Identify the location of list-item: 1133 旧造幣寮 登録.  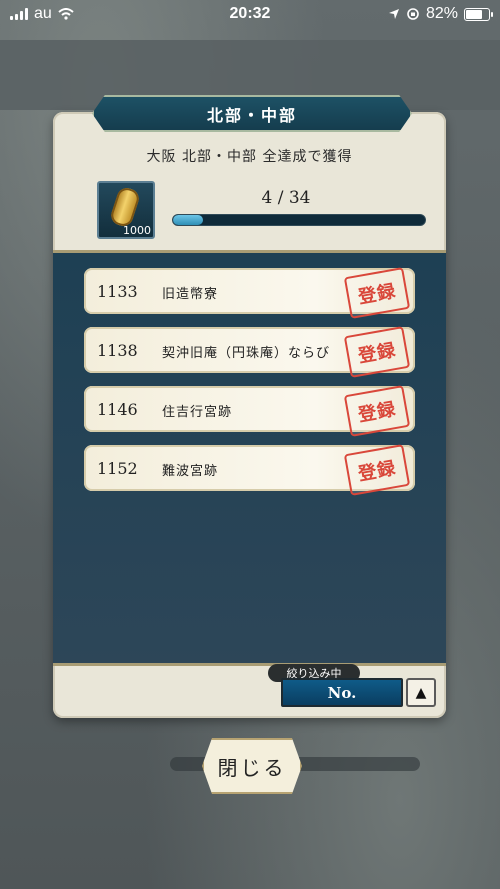
(249, 293).